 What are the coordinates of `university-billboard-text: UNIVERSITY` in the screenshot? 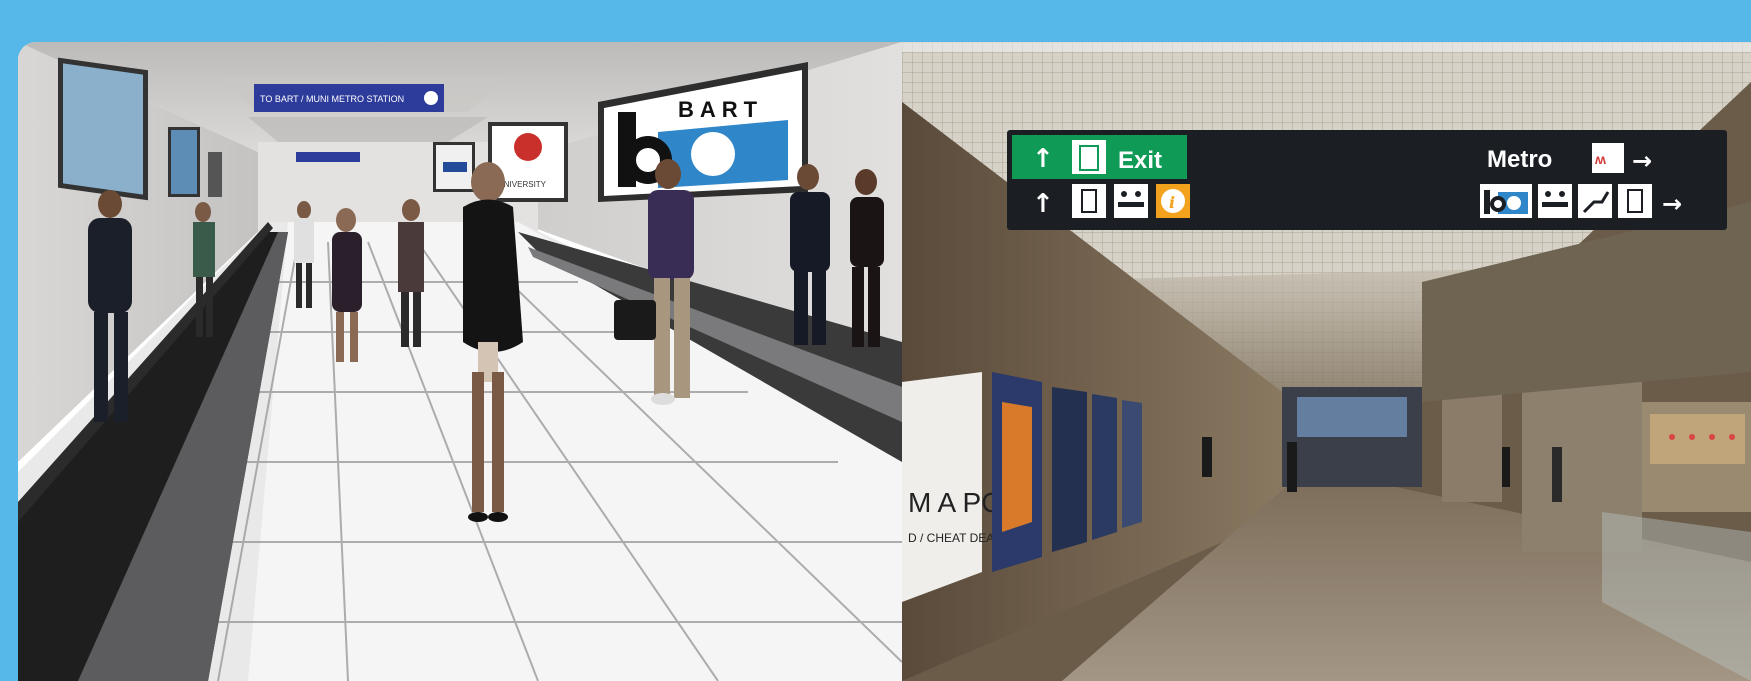 It's located at (522, 184).